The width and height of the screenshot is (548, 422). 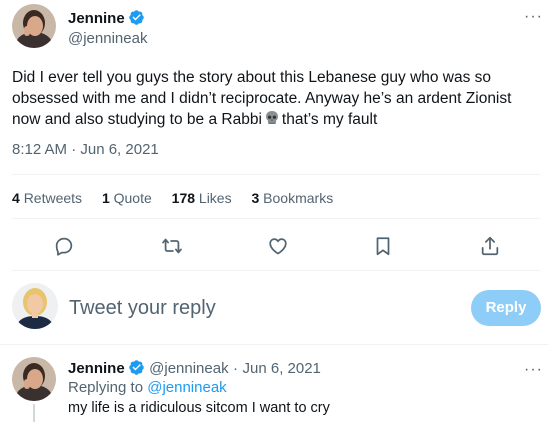 What do you see at coordinates (186, 387) in the screenshot?
I see `replying-to-handle: @jennineak` at bounding box center [186, 387].